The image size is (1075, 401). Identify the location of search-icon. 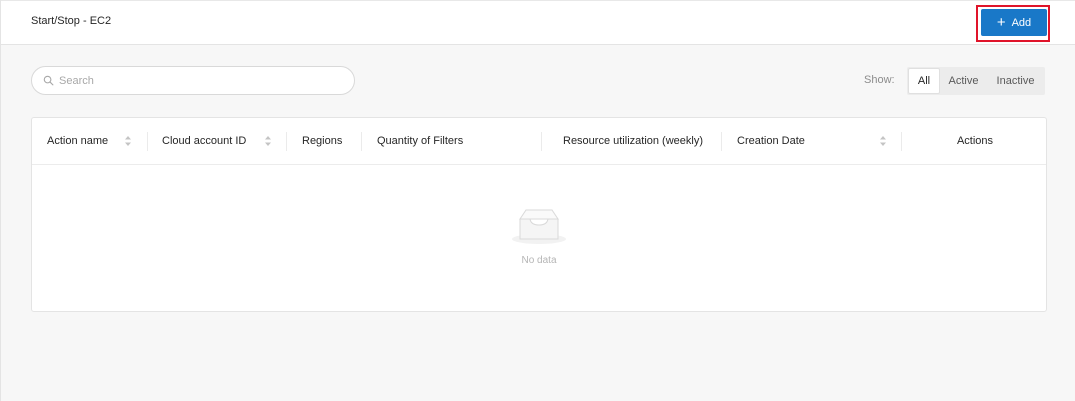
(48, 80).